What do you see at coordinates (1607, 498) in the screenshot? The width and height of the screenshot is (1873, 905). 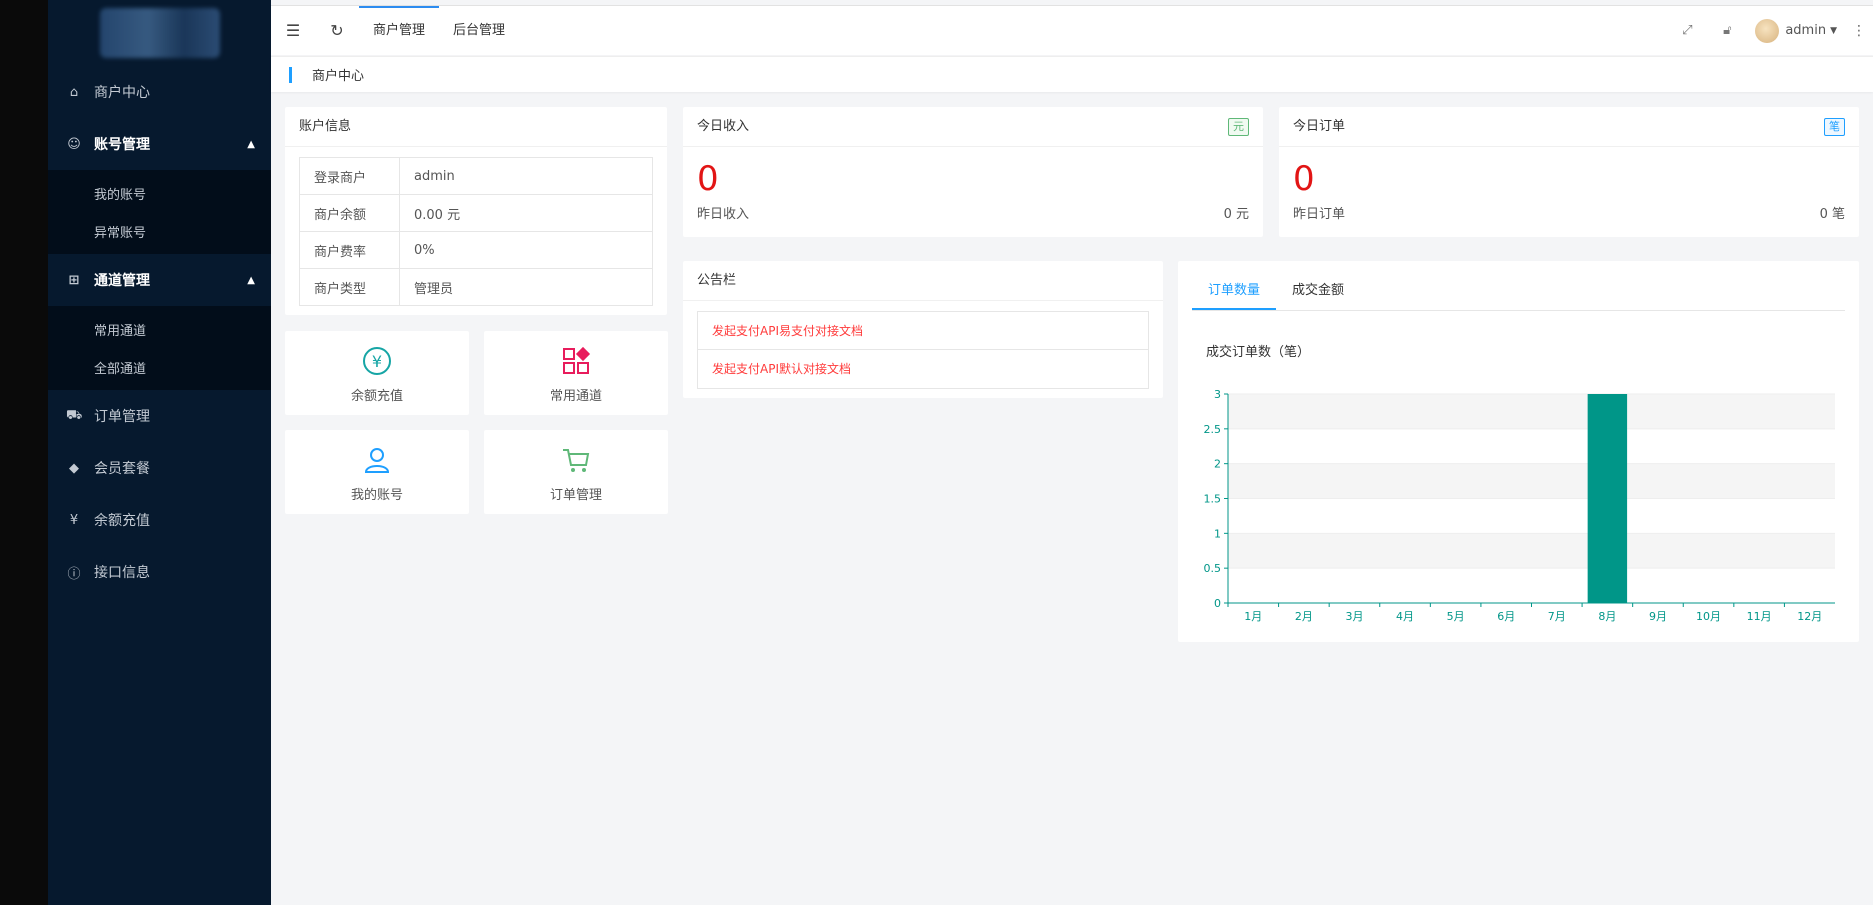 I see `chart-bar` at bounding box center [1607, 498].